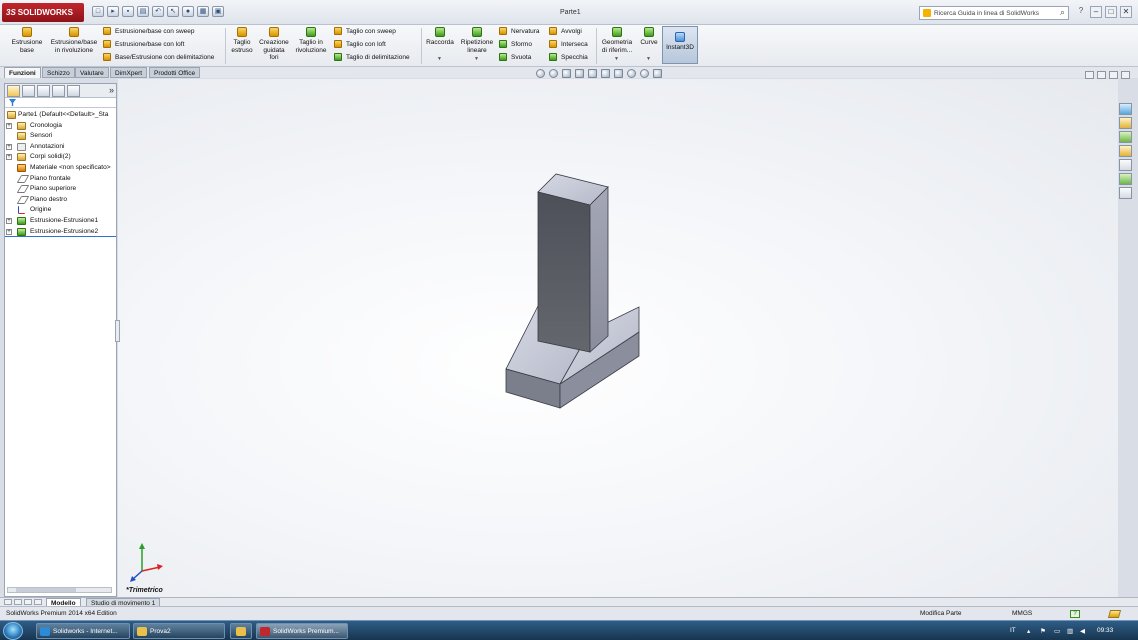  I want to click on close-view-icon, so click(1125, 75).